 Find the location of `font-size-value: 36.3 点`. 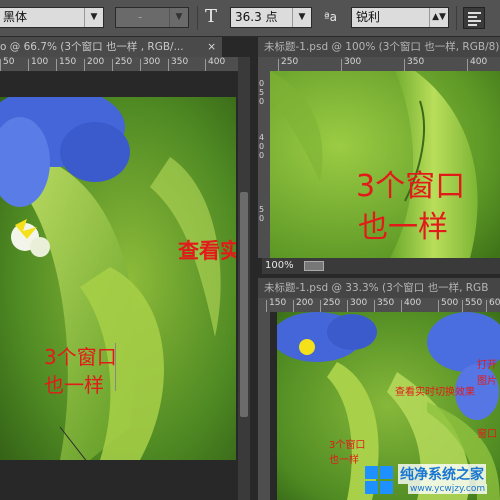

font-size-value: 36.3 点 is located at coordinates (256, 17).